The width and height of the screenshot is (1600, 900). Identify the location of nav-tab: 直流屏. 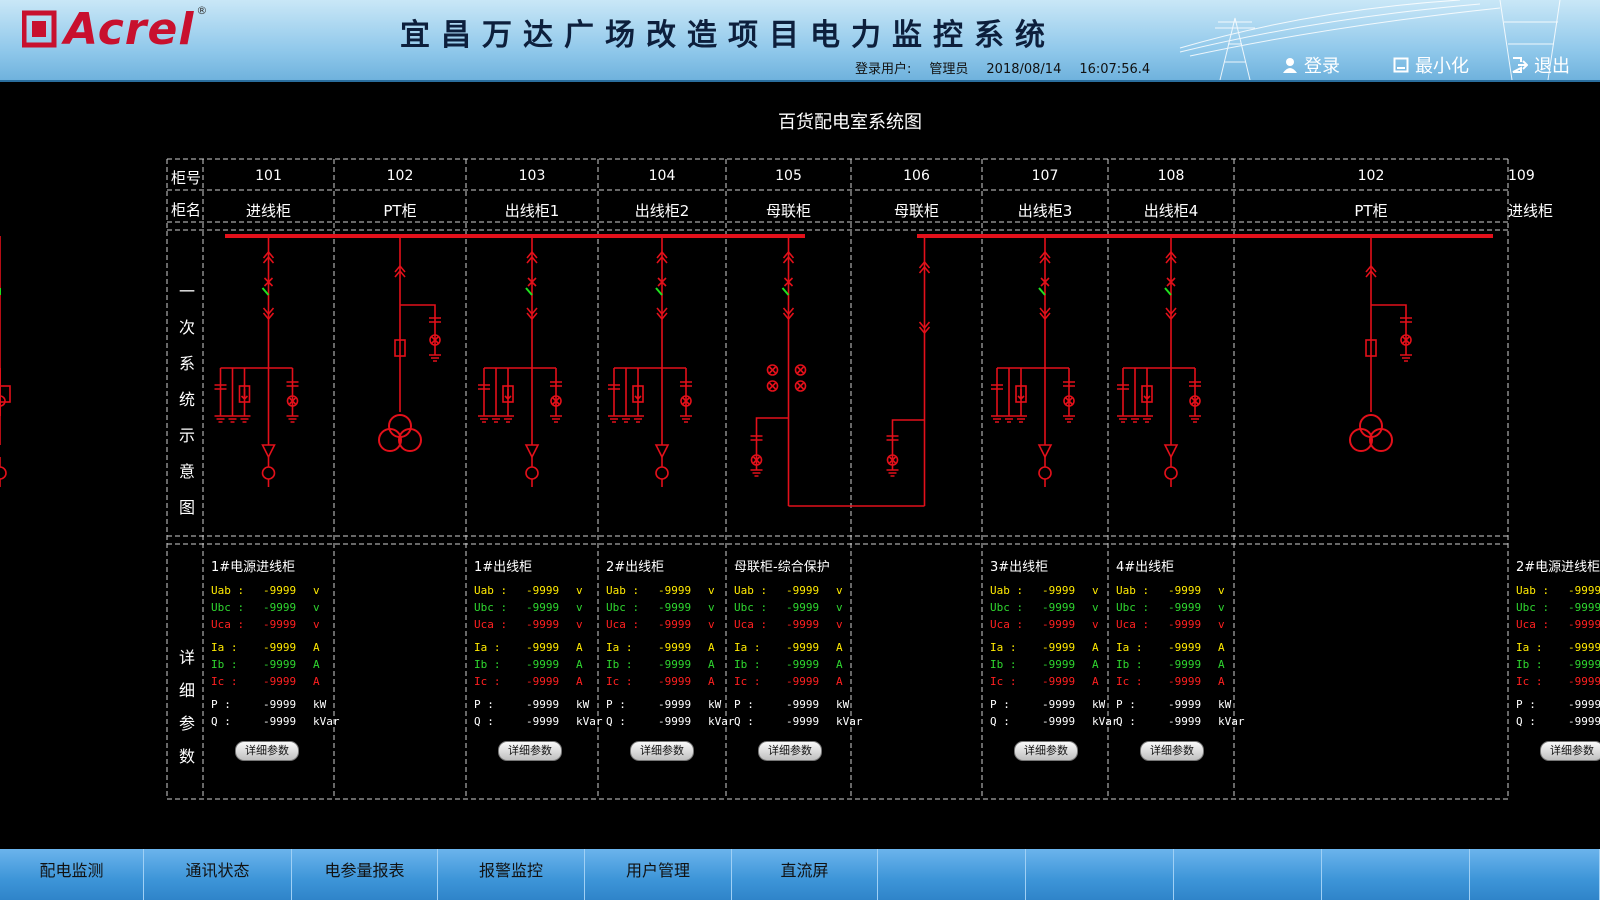
(805, 874).